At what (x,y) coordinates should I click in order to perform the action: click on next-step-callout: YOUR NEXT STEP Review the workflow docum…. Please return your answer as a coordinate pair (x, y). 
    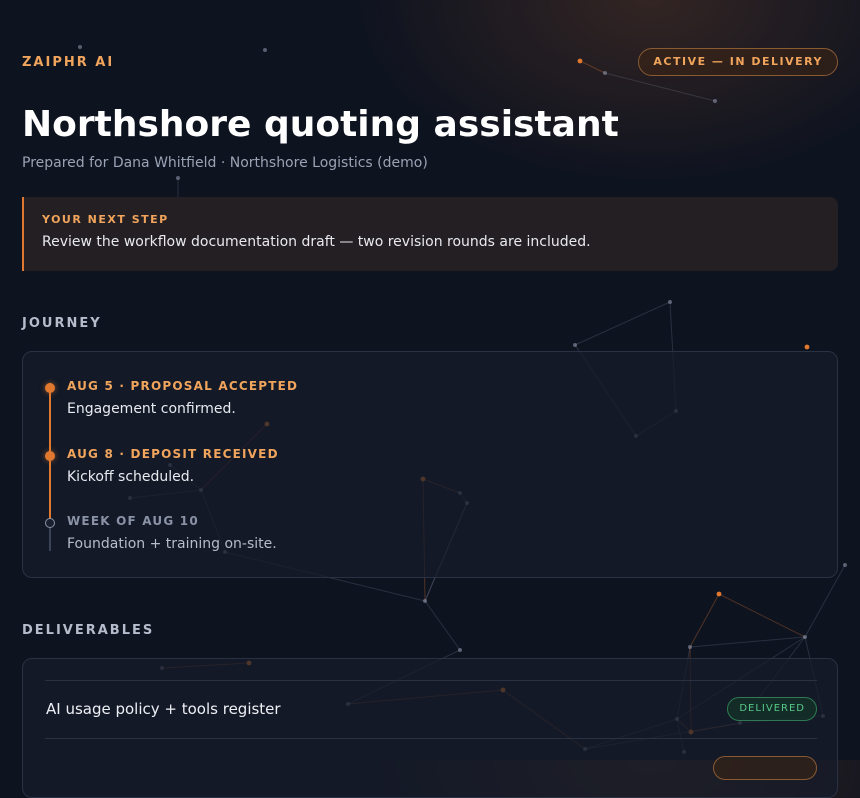
    Looking at the image, I should click on (430, 234).